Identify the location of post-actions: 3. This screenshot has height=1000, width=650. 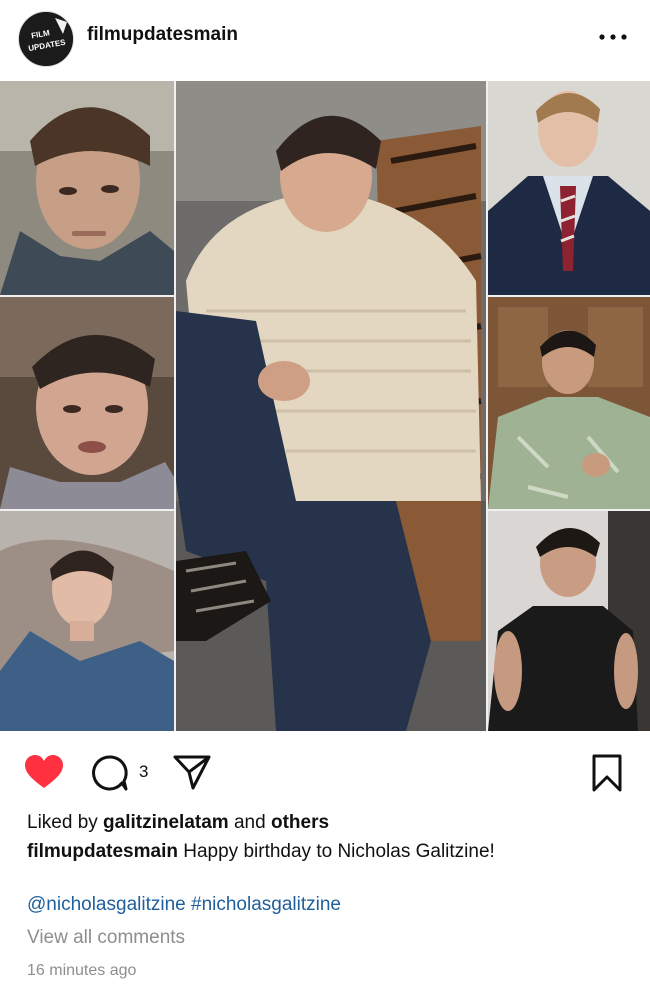
(325, 770).